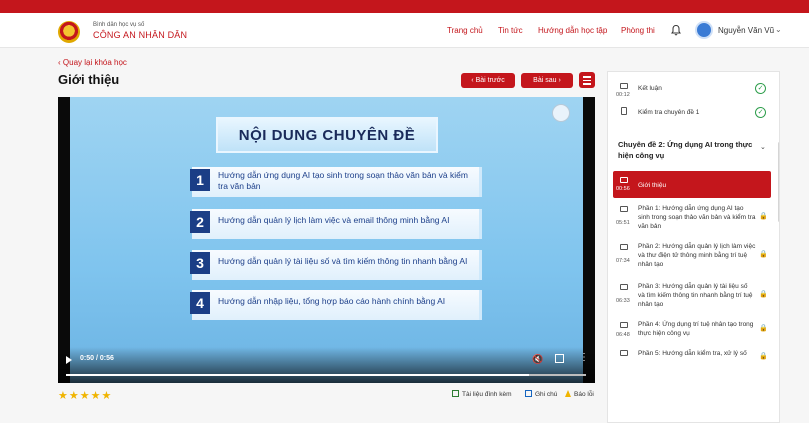 This screenshot has width=809, height=423. What do you see at coordinates (778, 182) in the screenshot?
I see `sidebar-scrollbar` at bounding box center [778, 182].